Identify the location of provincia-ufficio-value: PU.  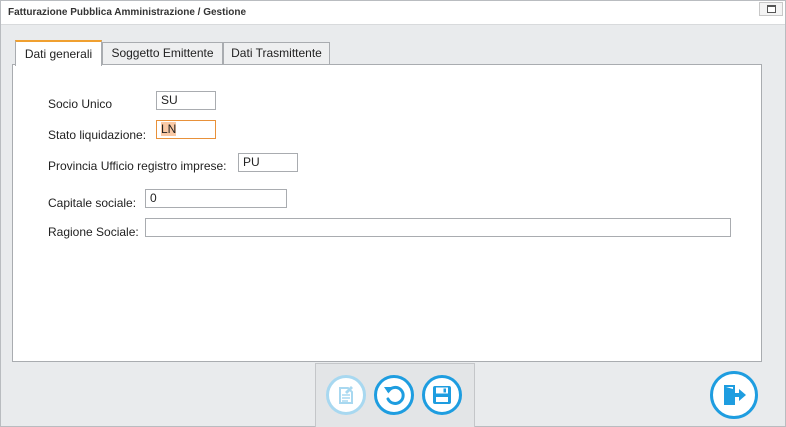
(251, 162).